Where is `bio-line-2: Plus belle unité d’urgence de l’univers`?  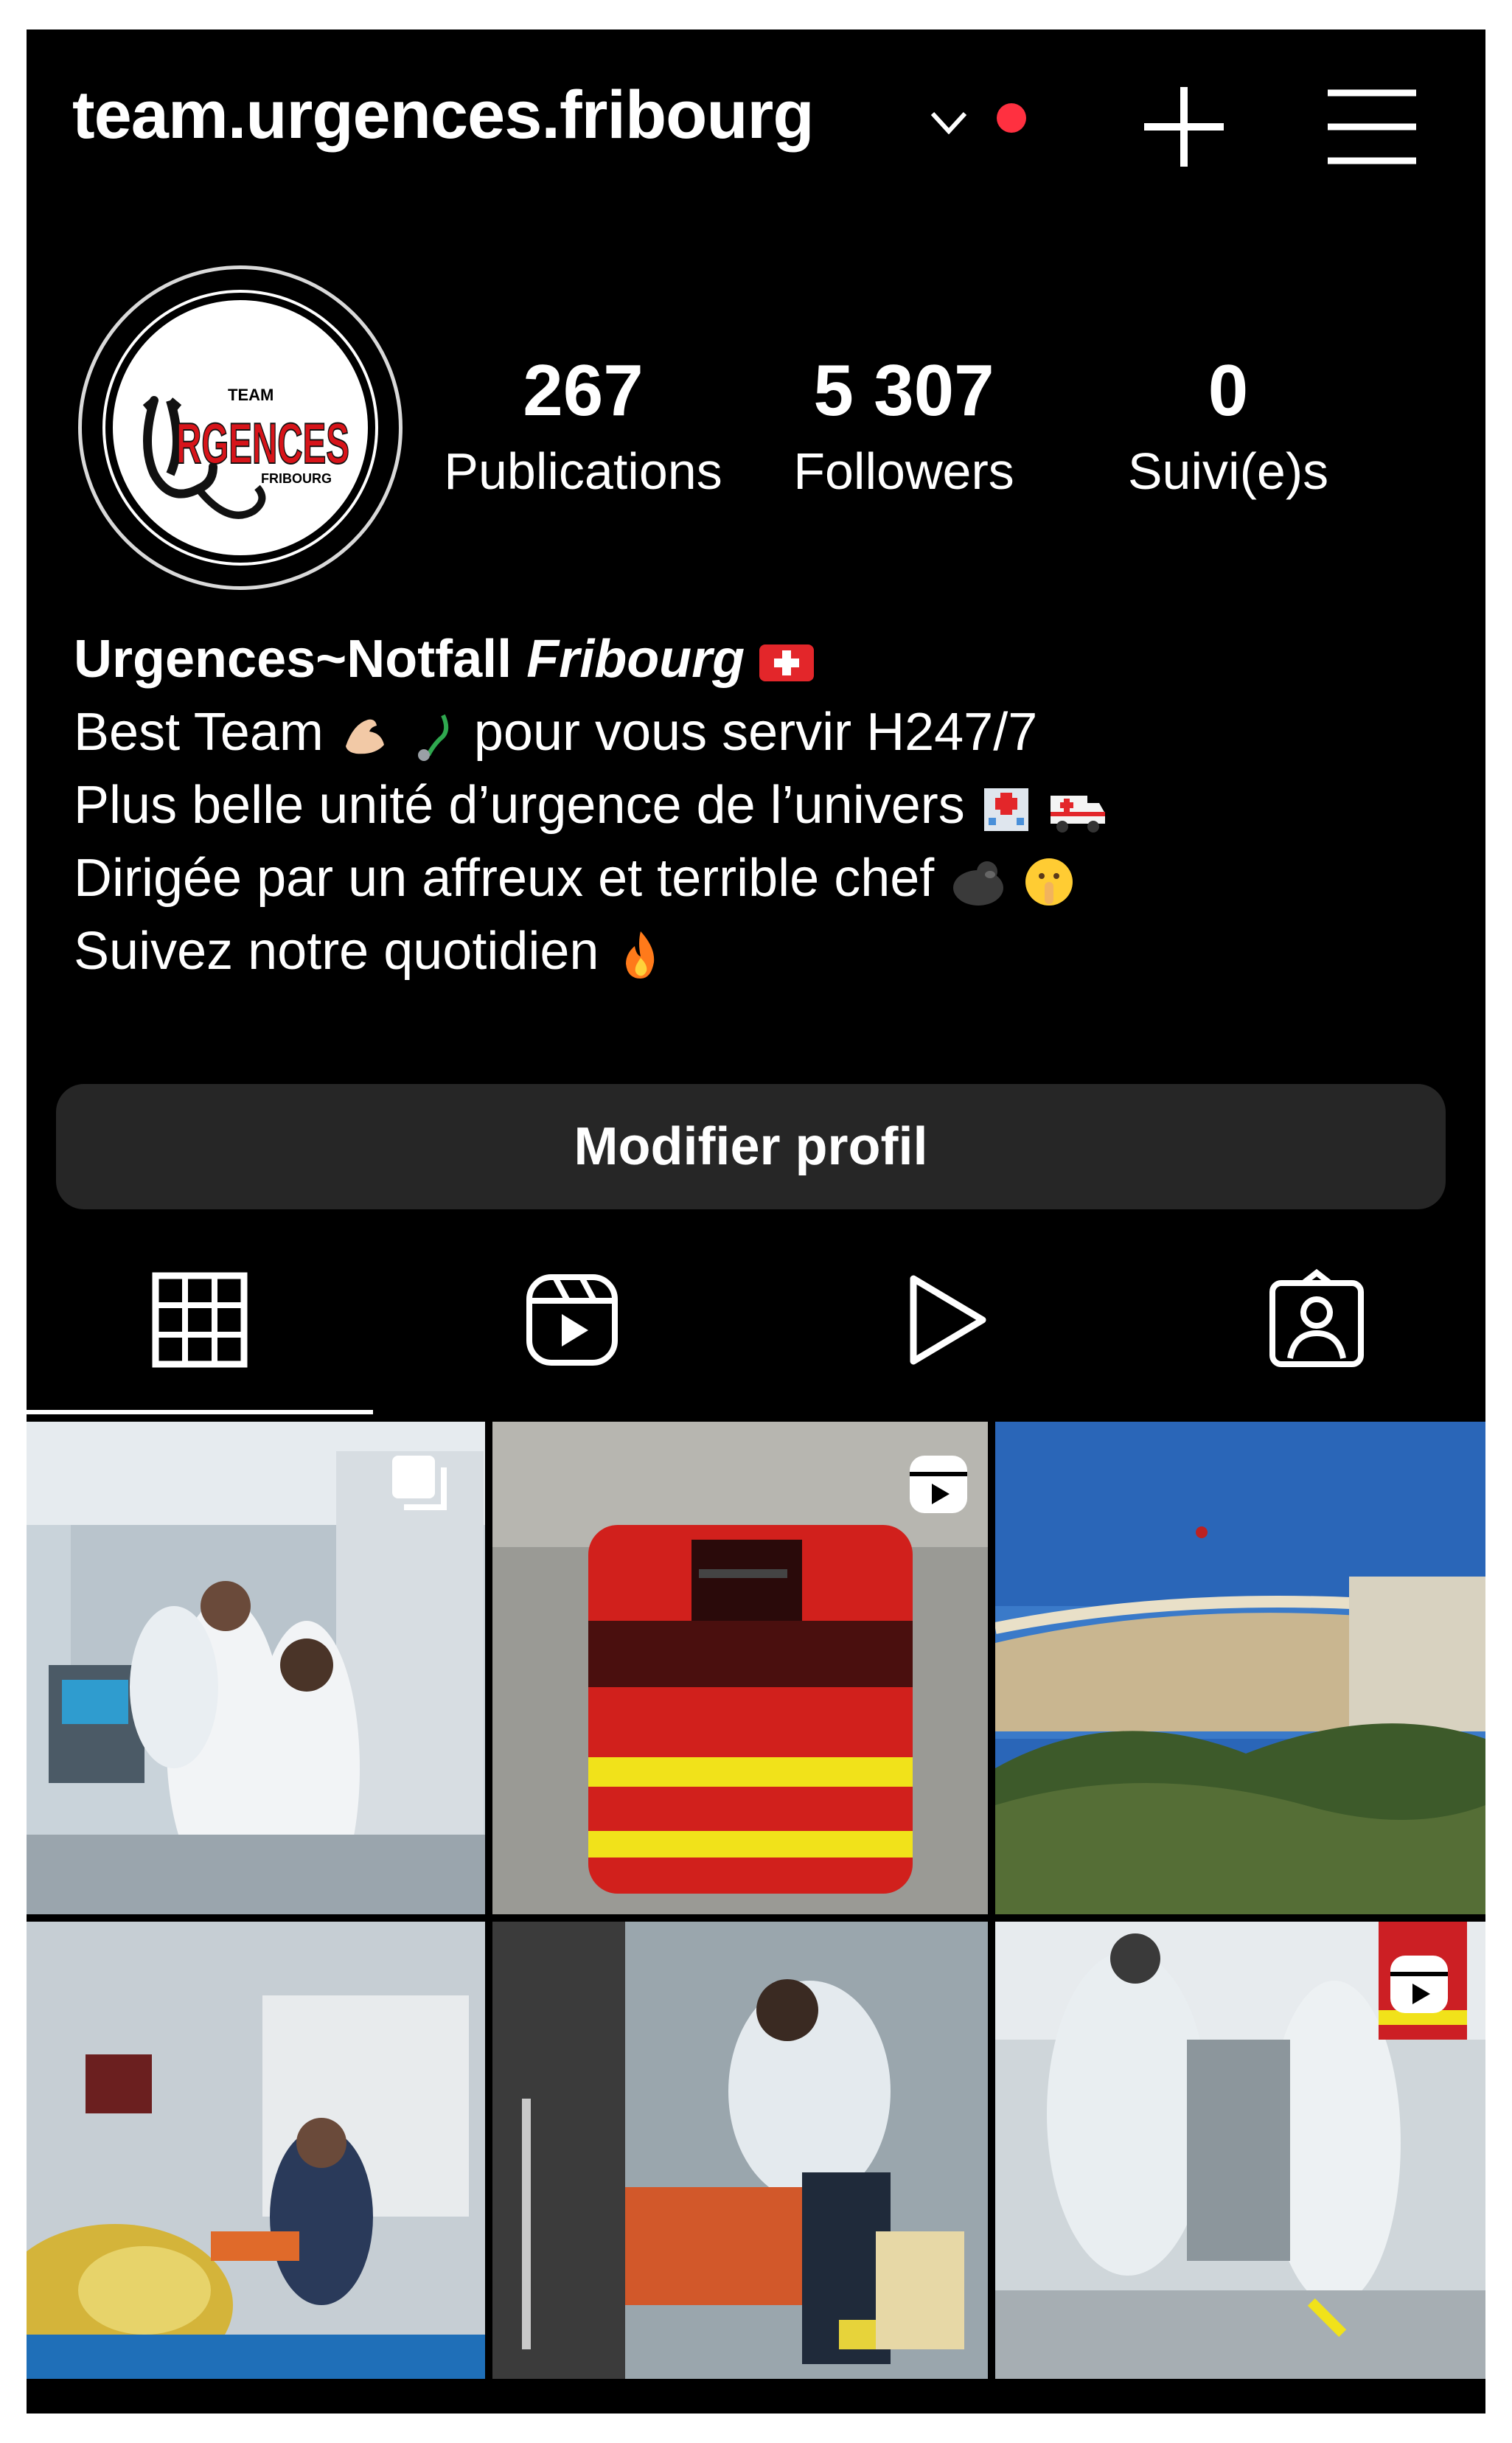
bio-line-2: Plus belle unité d’urgence de l’univers is located at coordinates (590, 805).